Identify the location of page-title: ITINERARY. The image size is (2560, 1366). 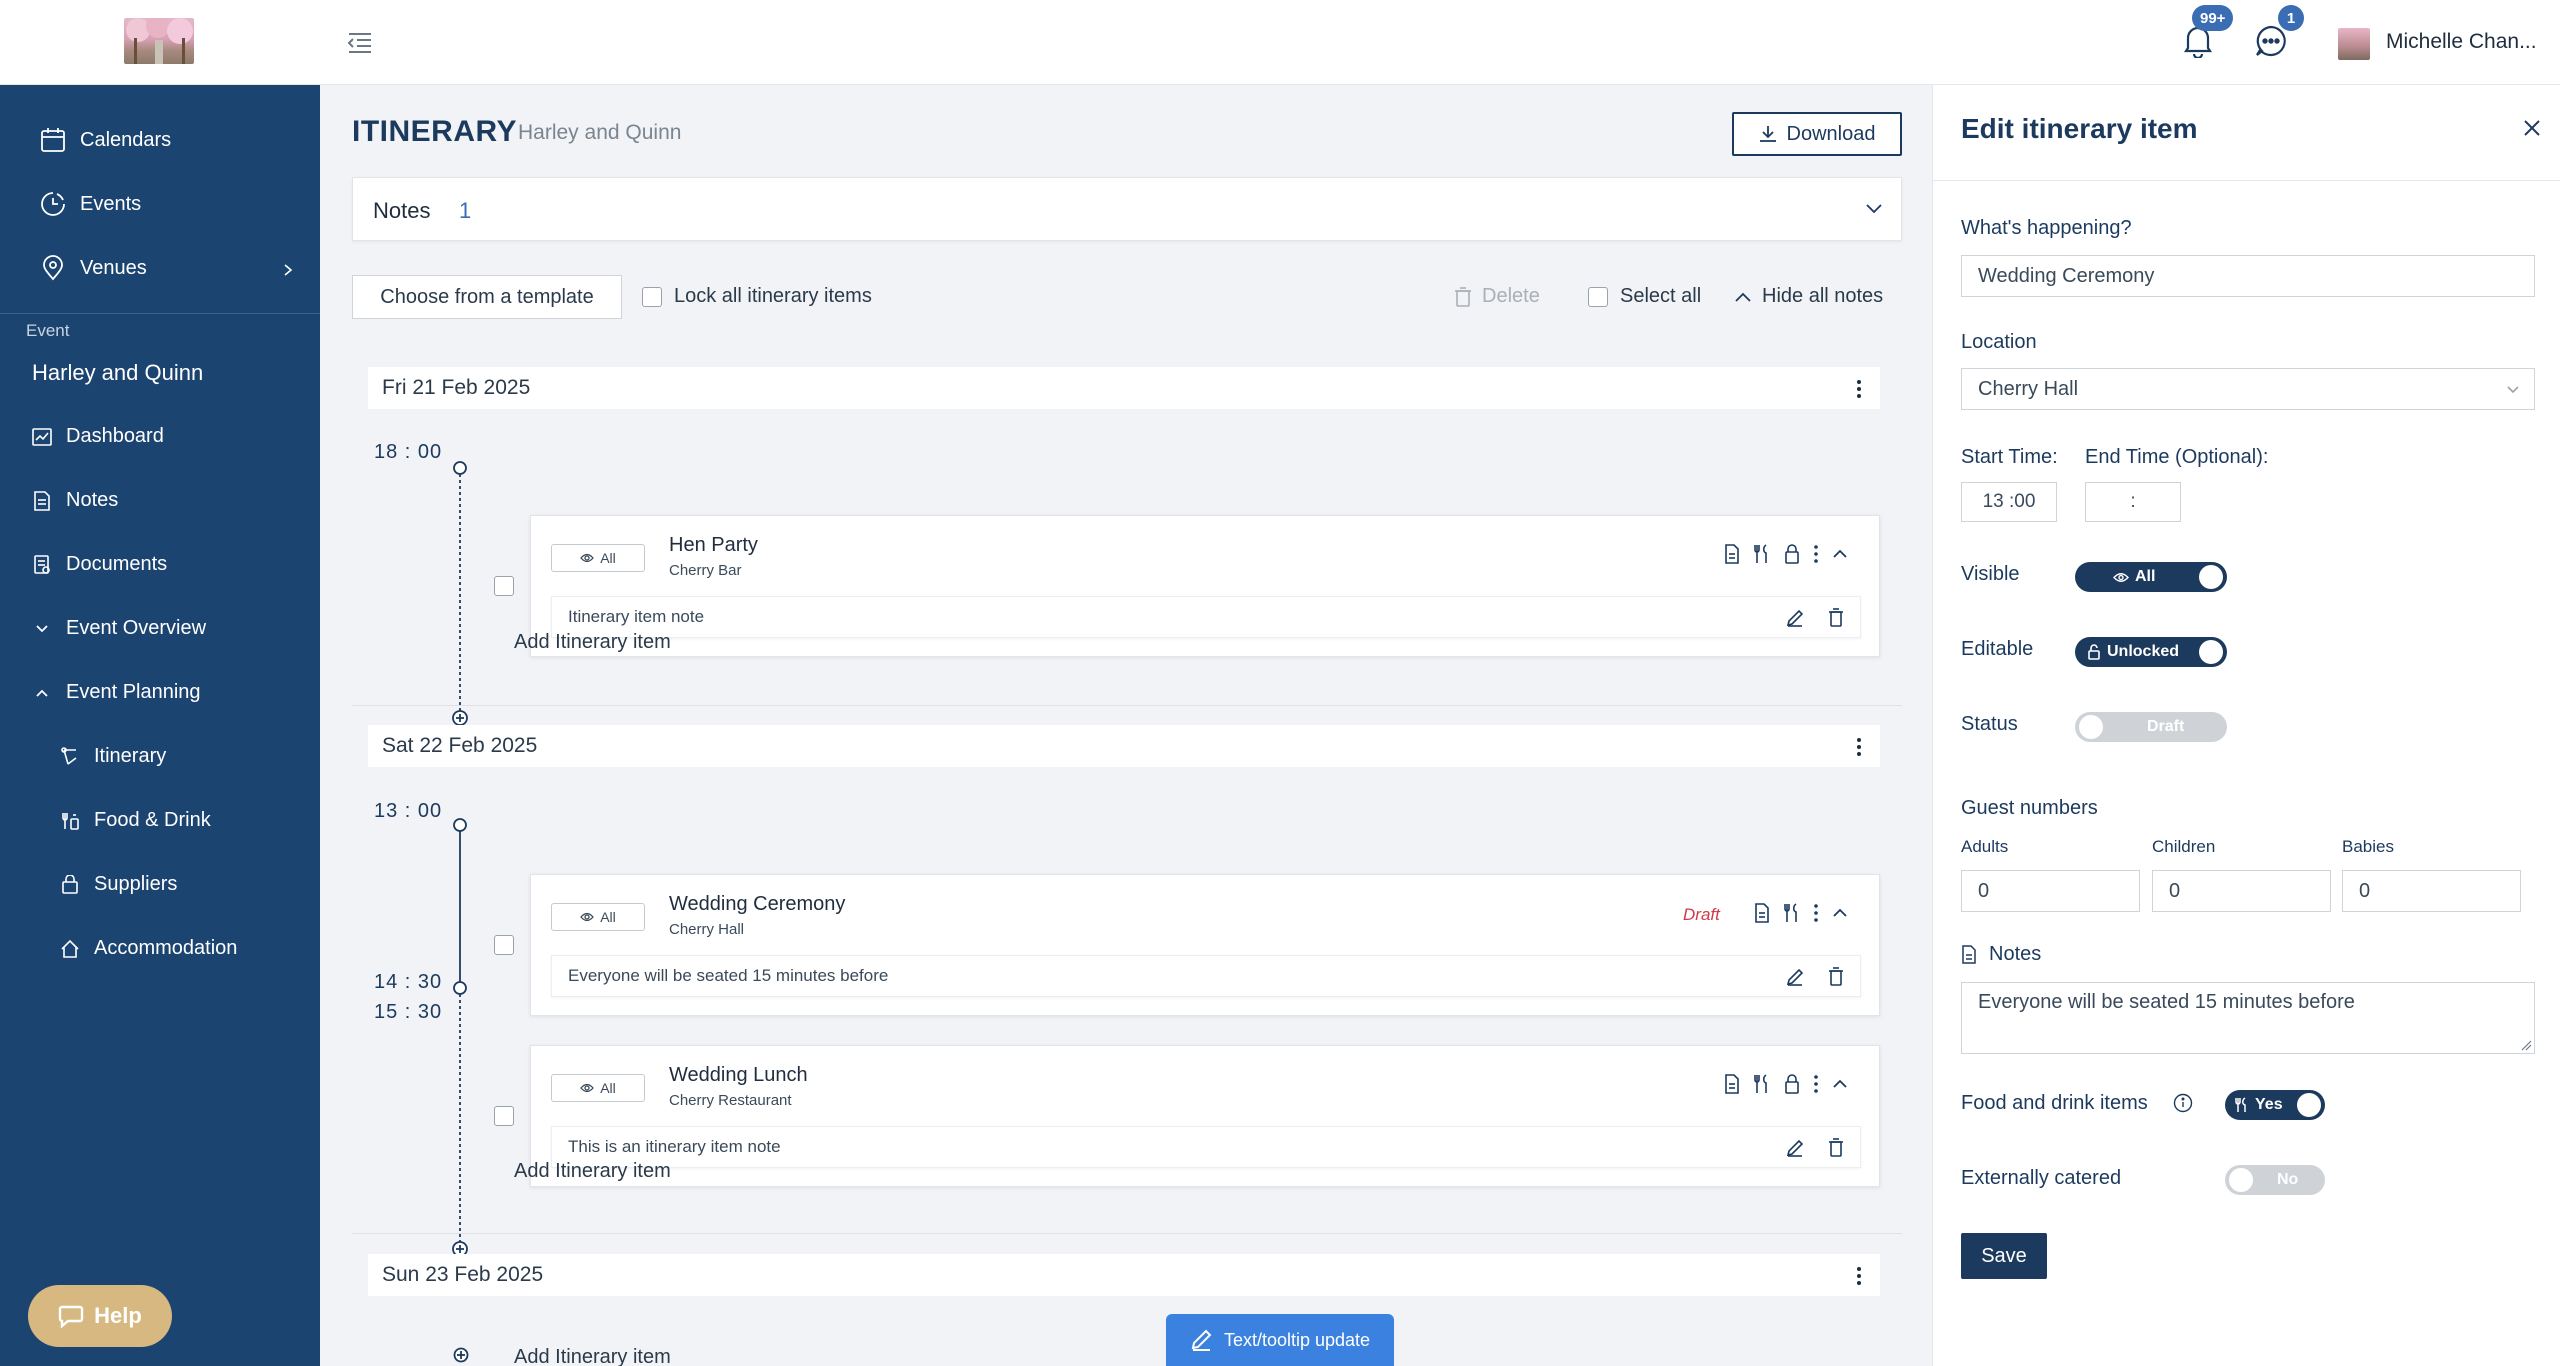
(435, 131).